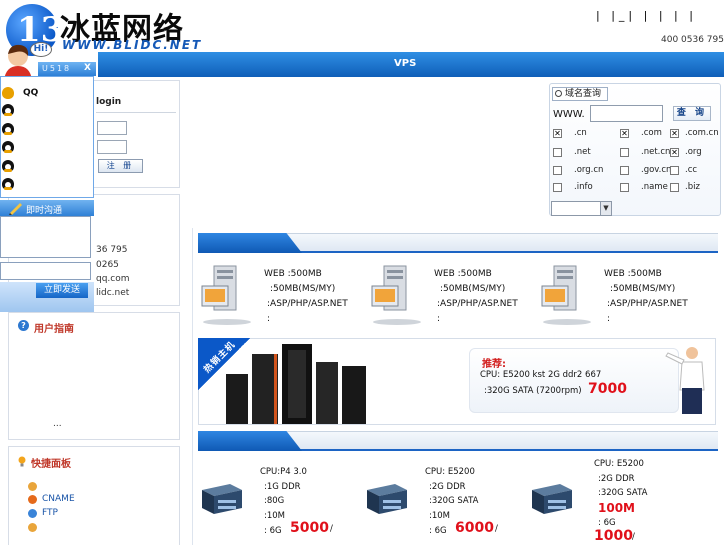 Image resolution: width=727 pixels, height=545 pixels. Describe the element at coordinates (107, 265) in the screenshot. I see `contact-line: 0265` at that location.